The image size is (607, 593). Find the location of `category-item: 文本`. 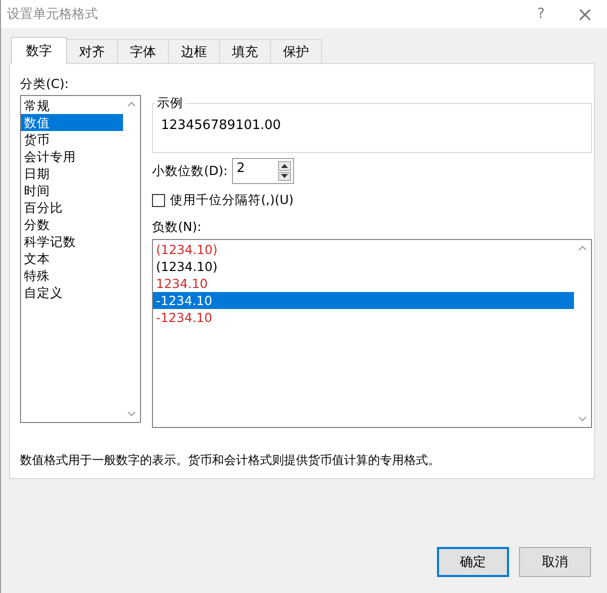

category-item: 文本 is located at coordinates (72, 258).